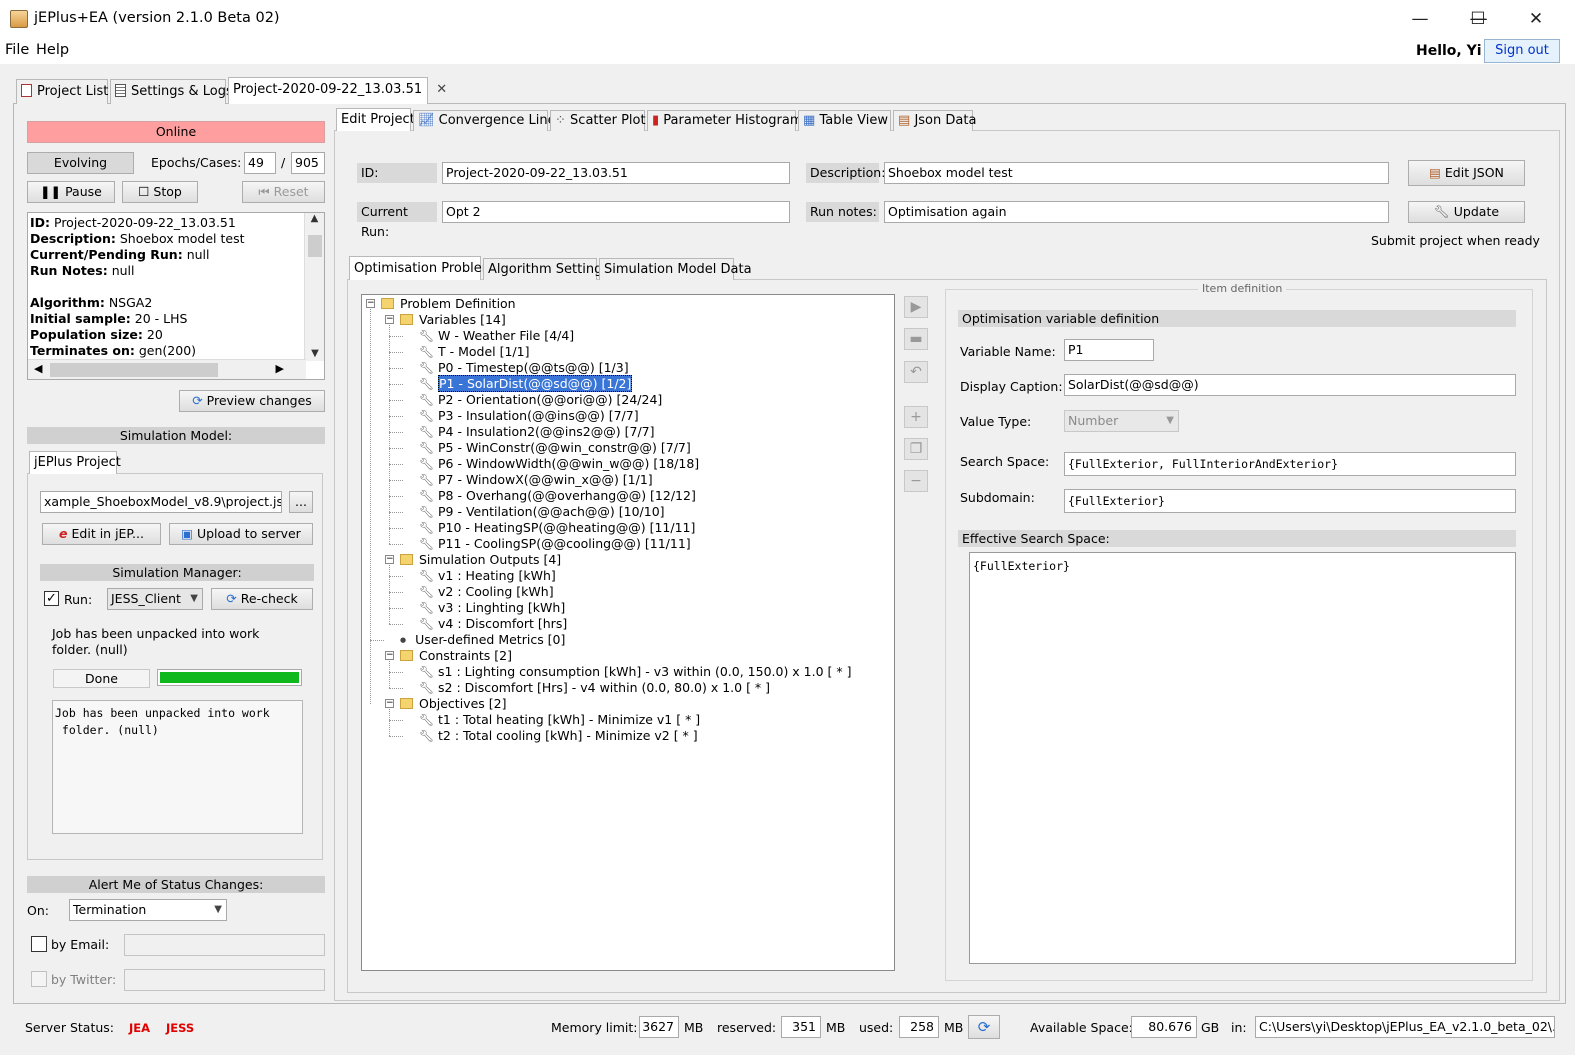  Describe the element at coordinates (1522, 51) in the screenshot. I see `sign-out-button: Sign out` at that location.